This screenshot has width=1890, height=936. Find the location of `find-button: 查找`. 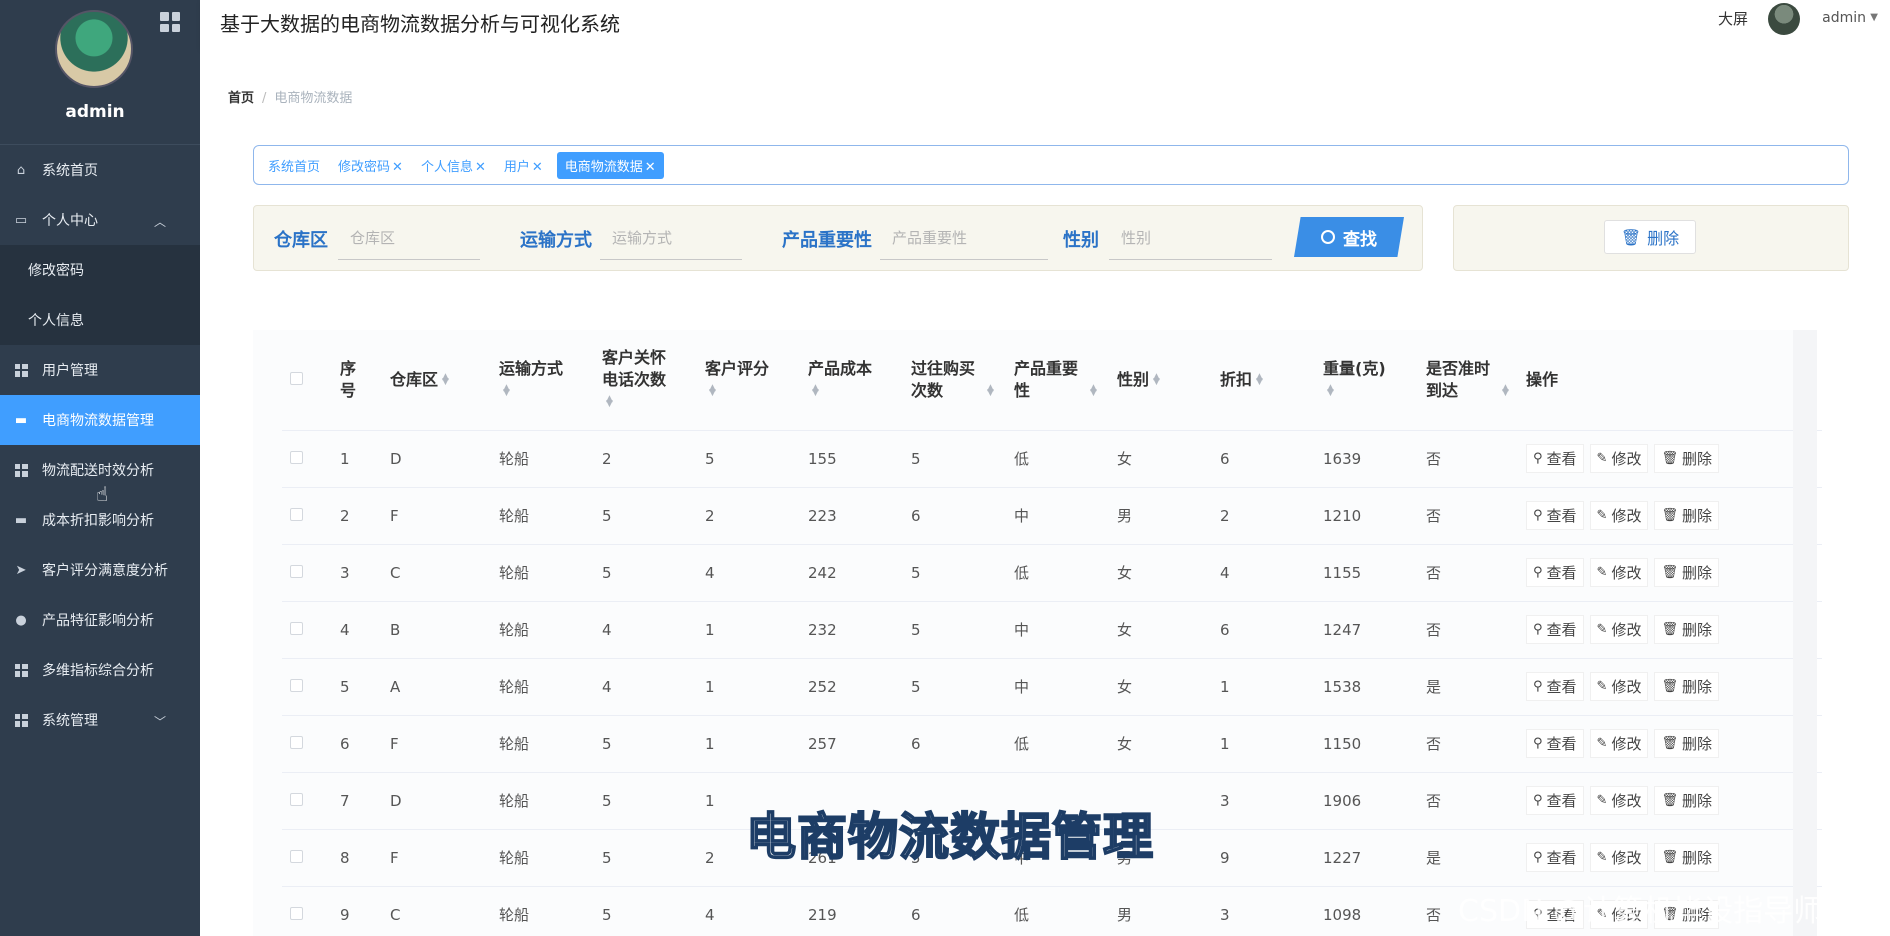

find-button: 查找 is located at coordinates (1349, 237).